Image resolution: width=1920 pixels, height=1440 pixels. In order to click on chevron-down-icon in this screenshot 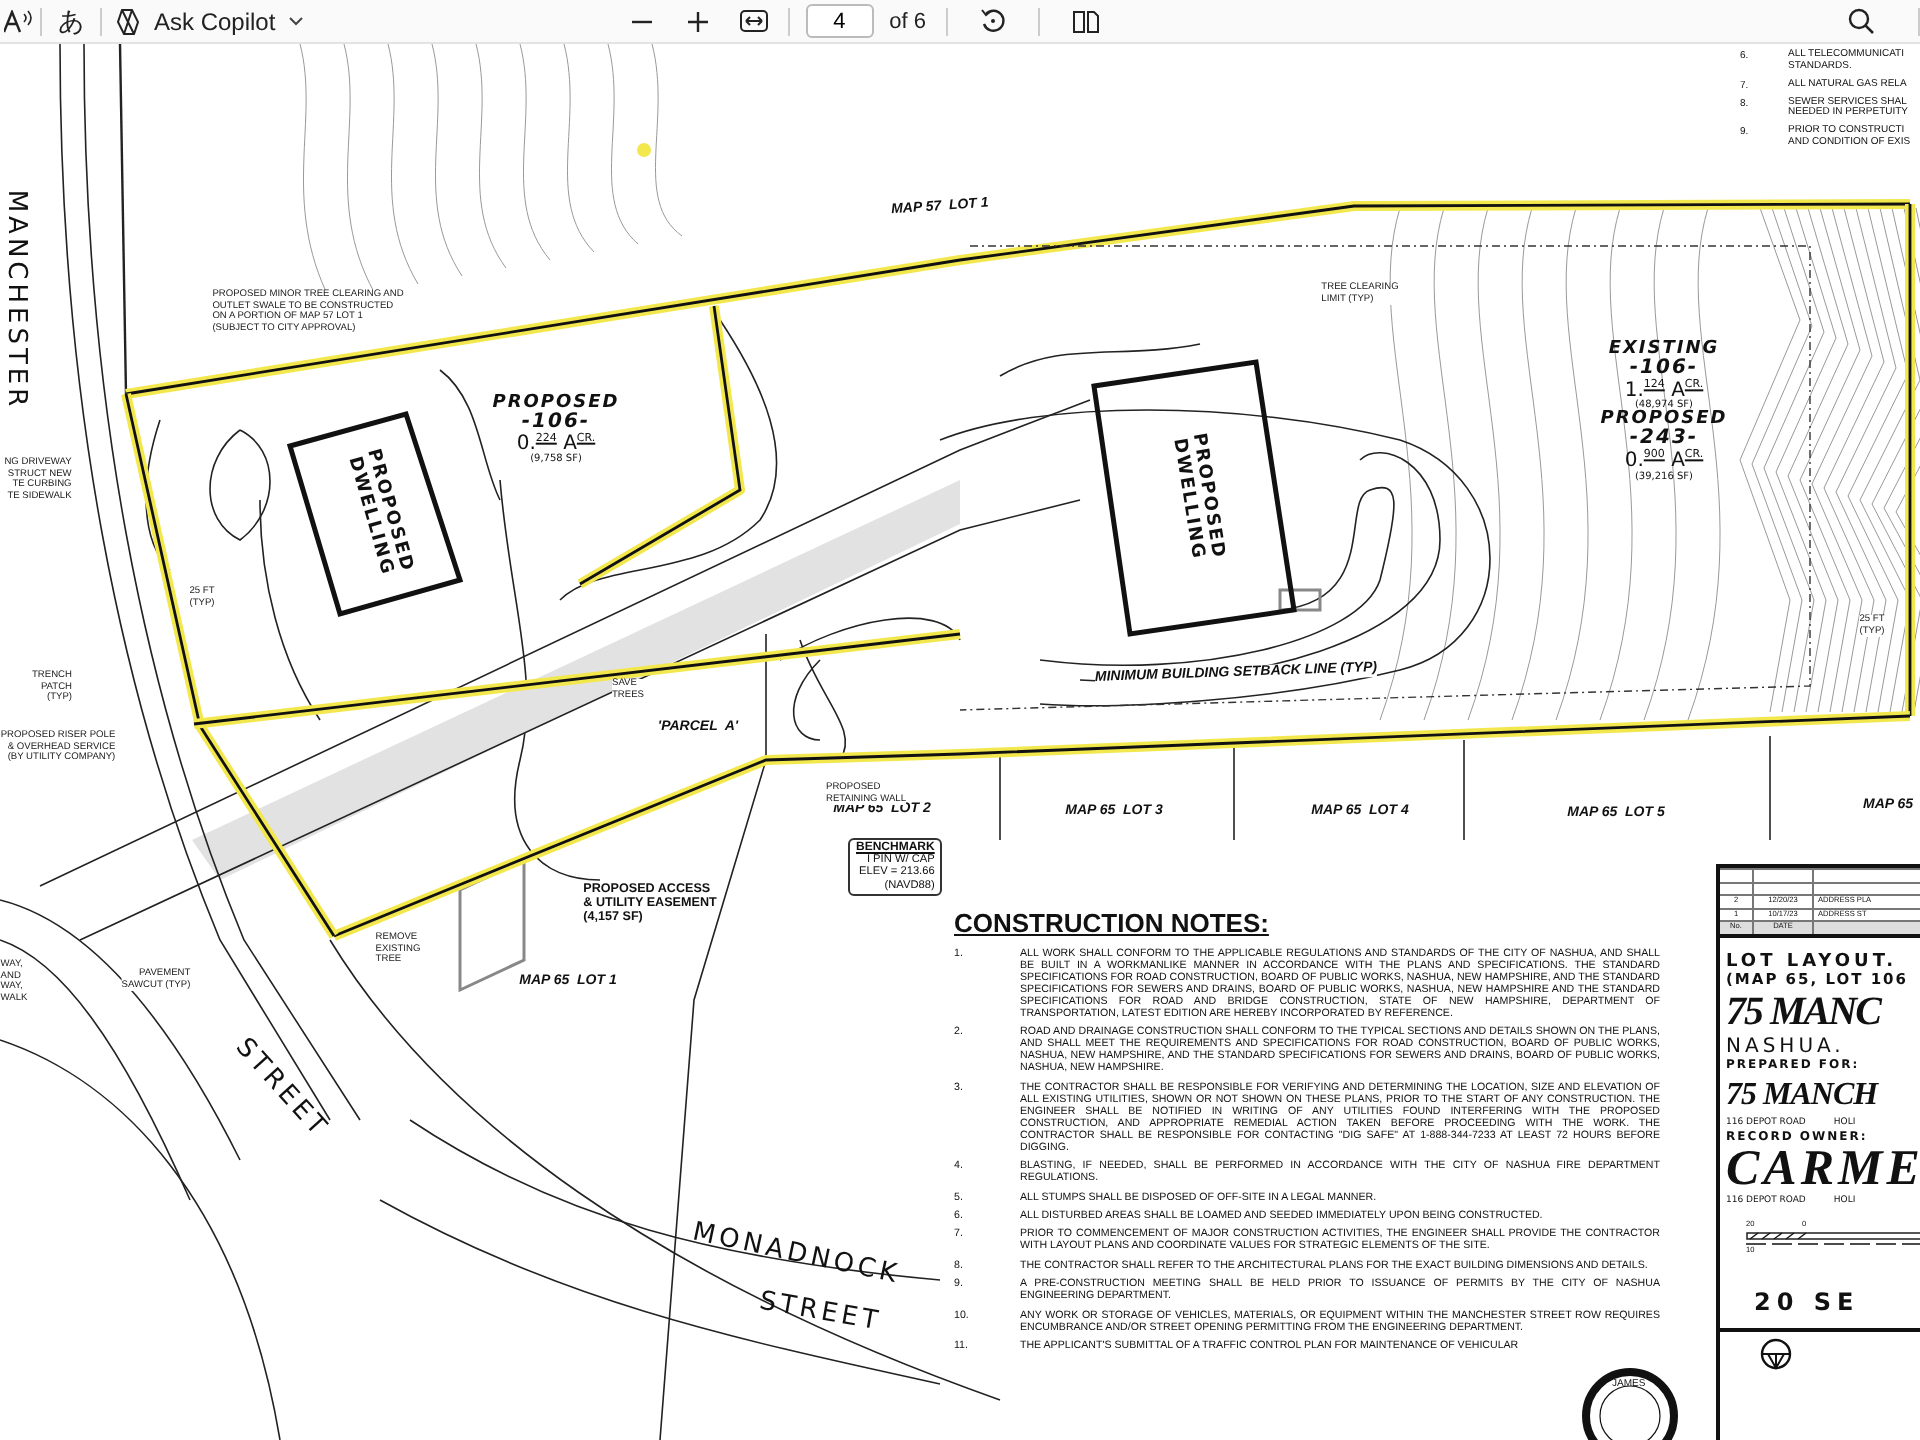, I will do `click(295, 21)`.